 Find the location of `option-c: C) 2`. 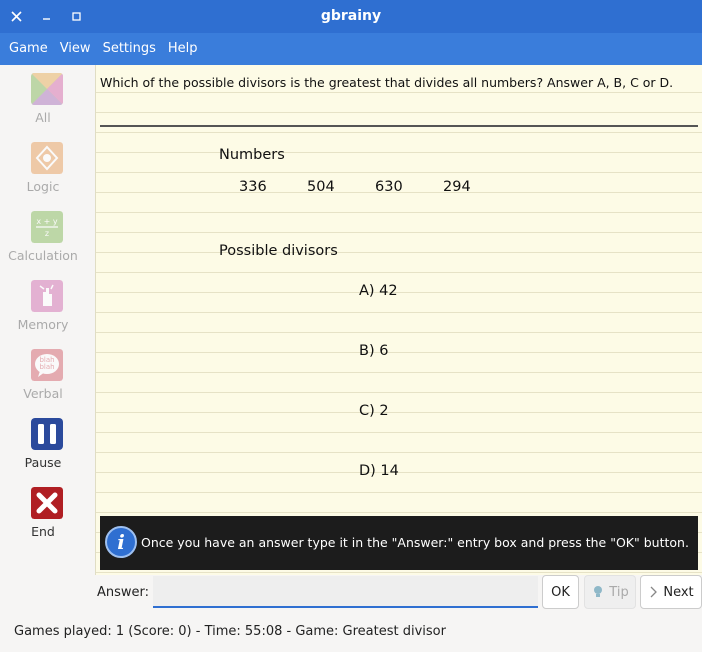

option-c: C) 2 is located at coordinates (374, 411).